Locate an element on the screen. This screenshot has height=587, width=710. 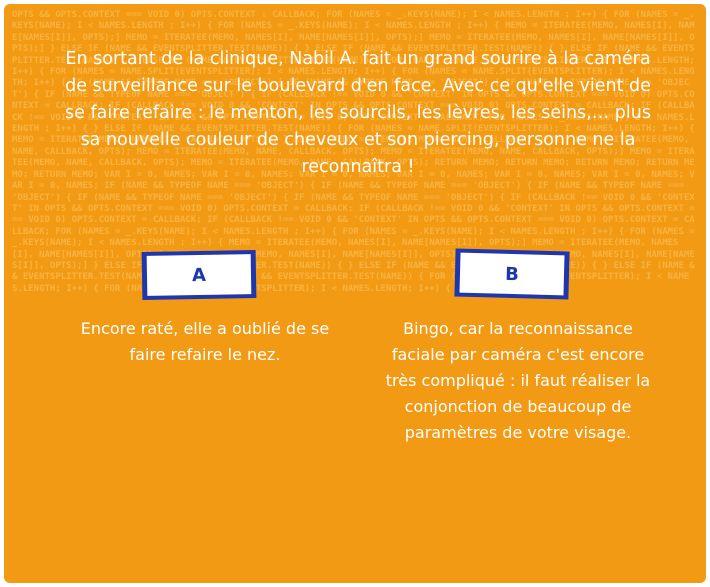
choice-a-button: A is located at coordinates (199, 275).